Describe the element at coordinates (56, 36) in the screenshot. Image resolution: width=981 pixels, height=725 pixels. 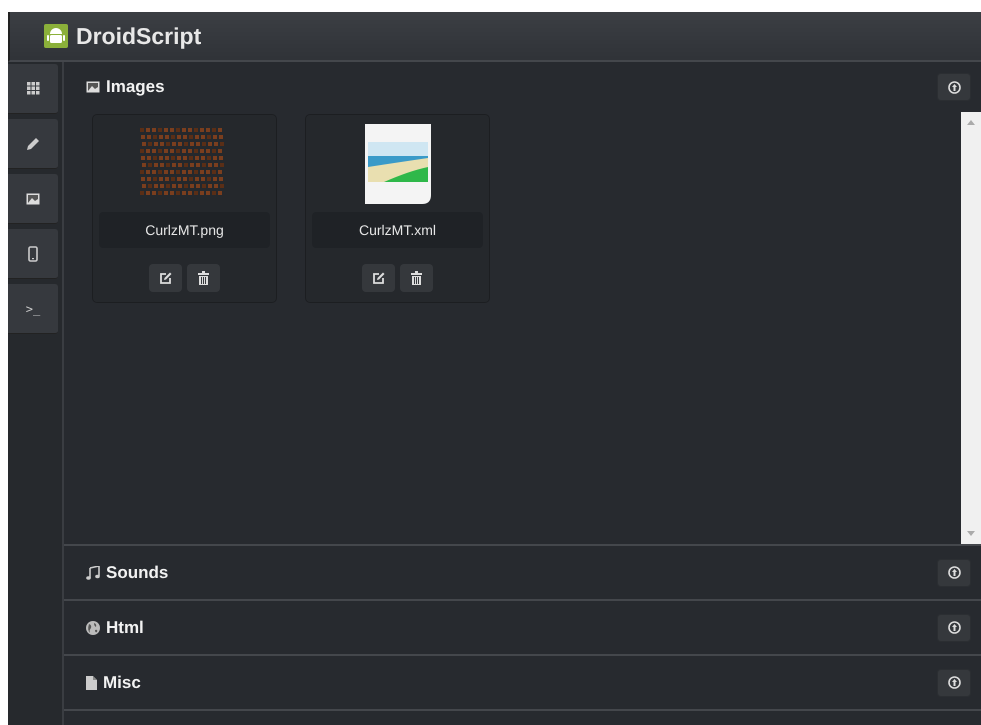
I see `android-logo-icon` at that location.